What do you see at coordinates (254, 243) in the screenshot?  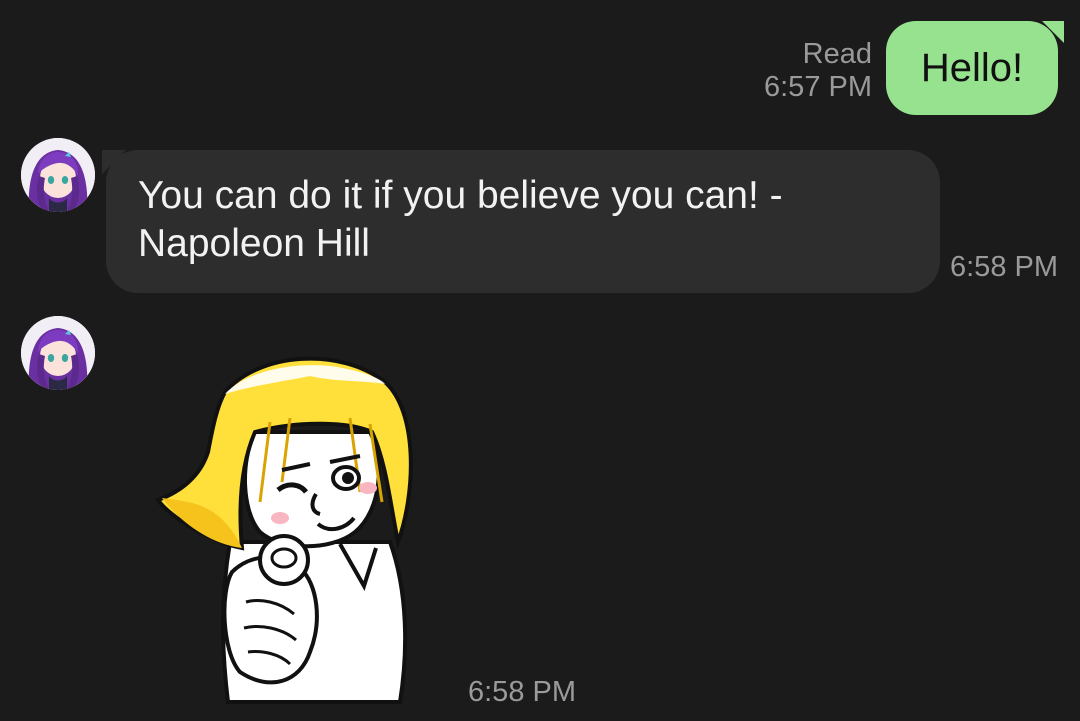 I see `message-text-line: Napoleon Hill` at bounding box center [254, 243].